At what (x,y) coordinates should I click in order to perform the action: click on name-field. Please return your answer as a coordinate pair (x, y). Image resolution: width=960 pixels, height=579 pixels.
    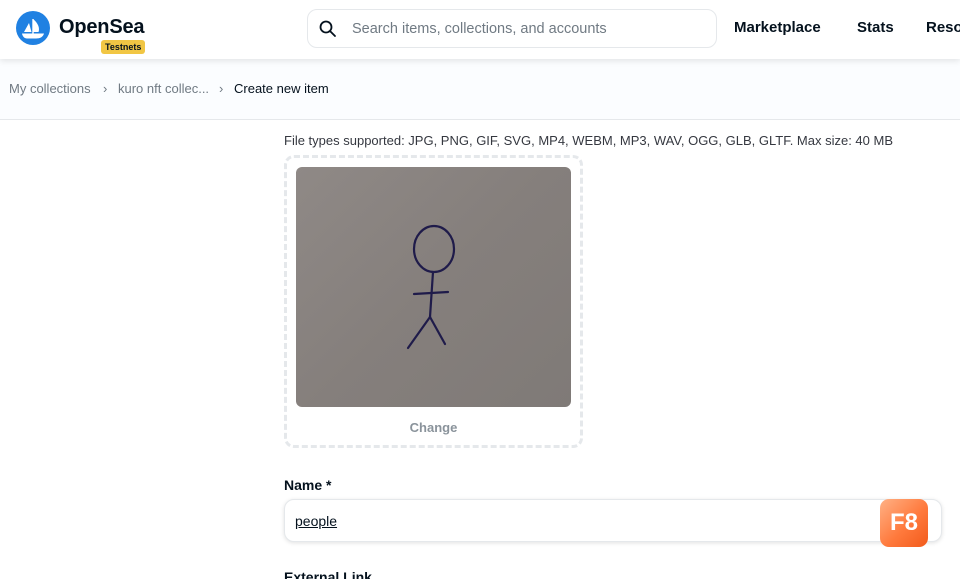
    Looking at the image, I should click on (613, 520).